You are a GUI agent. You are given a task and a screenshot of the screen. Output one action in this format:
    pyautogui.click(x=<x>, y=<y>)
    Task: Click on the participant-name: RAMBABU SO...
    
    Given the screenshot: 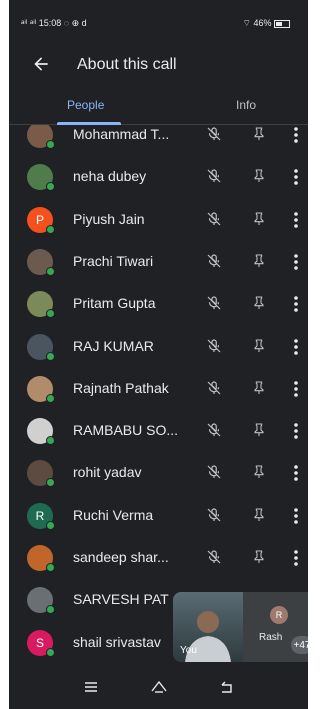 What is the action you would take?
    pyautogui.click(x=126, y=430)
    